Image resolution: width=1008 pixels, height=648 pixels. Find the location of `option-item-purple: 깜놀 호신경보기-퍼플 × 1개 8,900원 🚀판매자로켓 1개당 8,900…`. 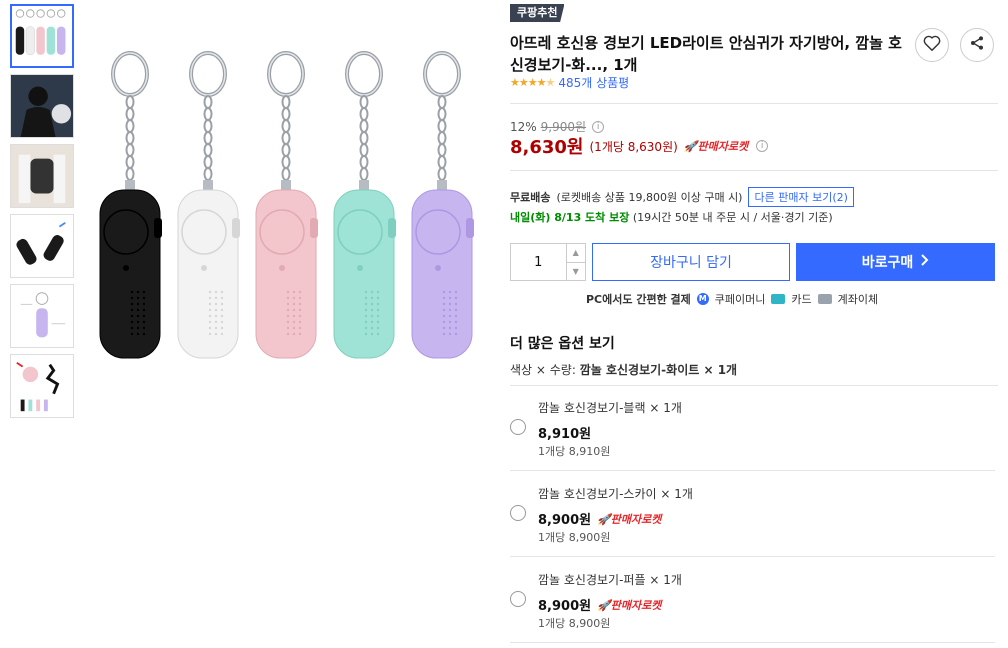

option-item-purple: 깜놀 호신경보기-퍼플 × 1개 8,900원 🚀판매자로켓 1개당 8,900… is located at coordinates (752, 600).